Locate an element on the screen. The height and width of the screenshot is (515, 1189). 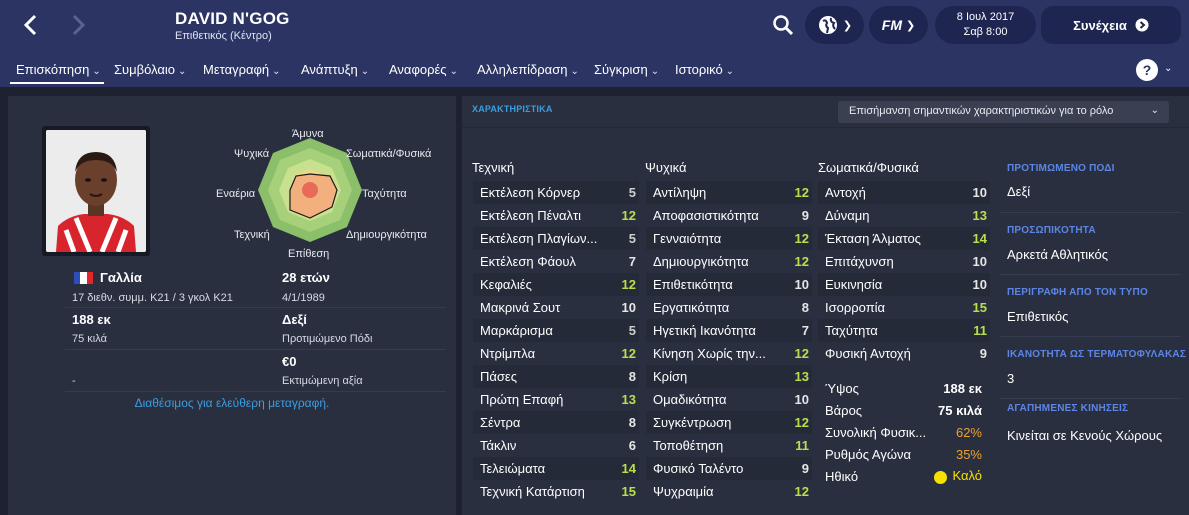
attribute-row: Μακρινά Σουτ 10 is located at coordinates (556, 307).